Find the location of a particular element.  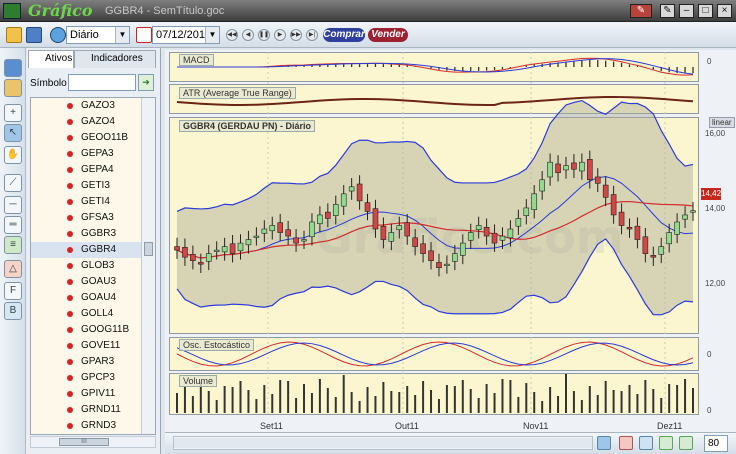

list-item: GAZO3 is located at coordinates (86, 106).